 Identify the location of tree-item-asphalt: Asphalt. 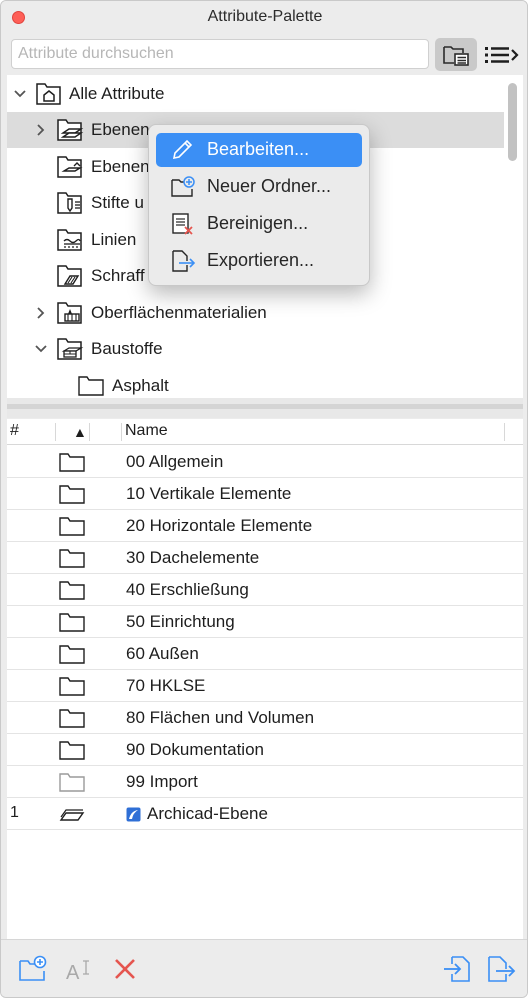
(255, 383).